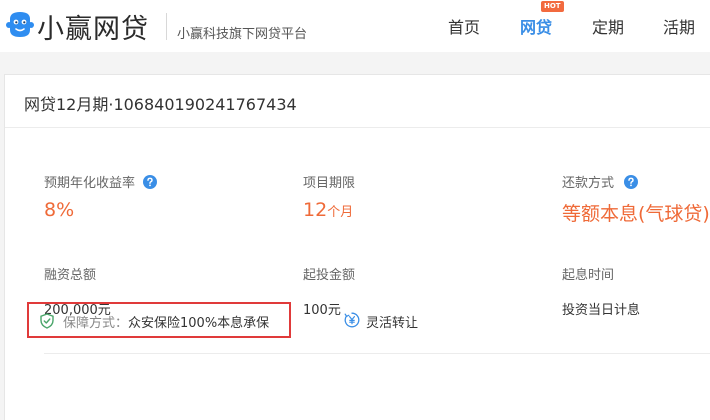  Describe the element at coordinates (47, 321) in the screenshot. I see `shield-icon` at that location.